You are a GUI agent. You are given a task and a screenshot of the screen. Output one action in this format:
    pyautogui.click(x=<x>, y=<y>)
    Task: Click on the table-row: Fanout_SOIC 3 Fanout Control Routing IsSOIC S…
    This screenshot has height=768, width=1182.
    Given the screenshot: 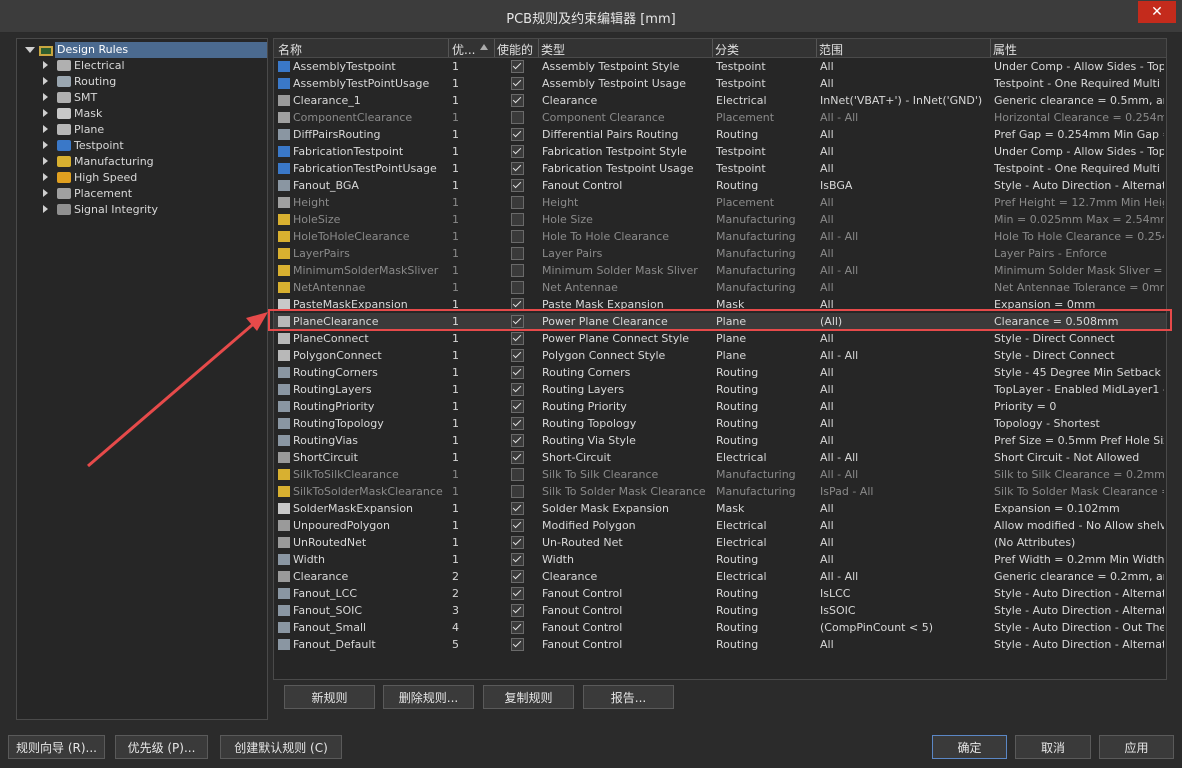 What is the action you would take?
    pyautogui.click(x=720, y=610)
    